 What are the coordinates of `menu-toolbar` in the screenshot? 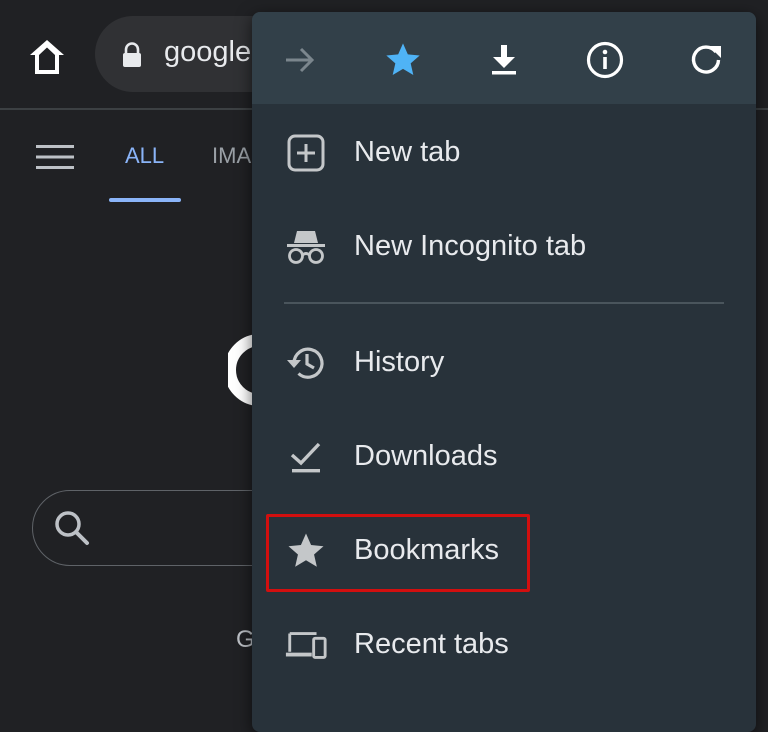 It's located at (504, 58).